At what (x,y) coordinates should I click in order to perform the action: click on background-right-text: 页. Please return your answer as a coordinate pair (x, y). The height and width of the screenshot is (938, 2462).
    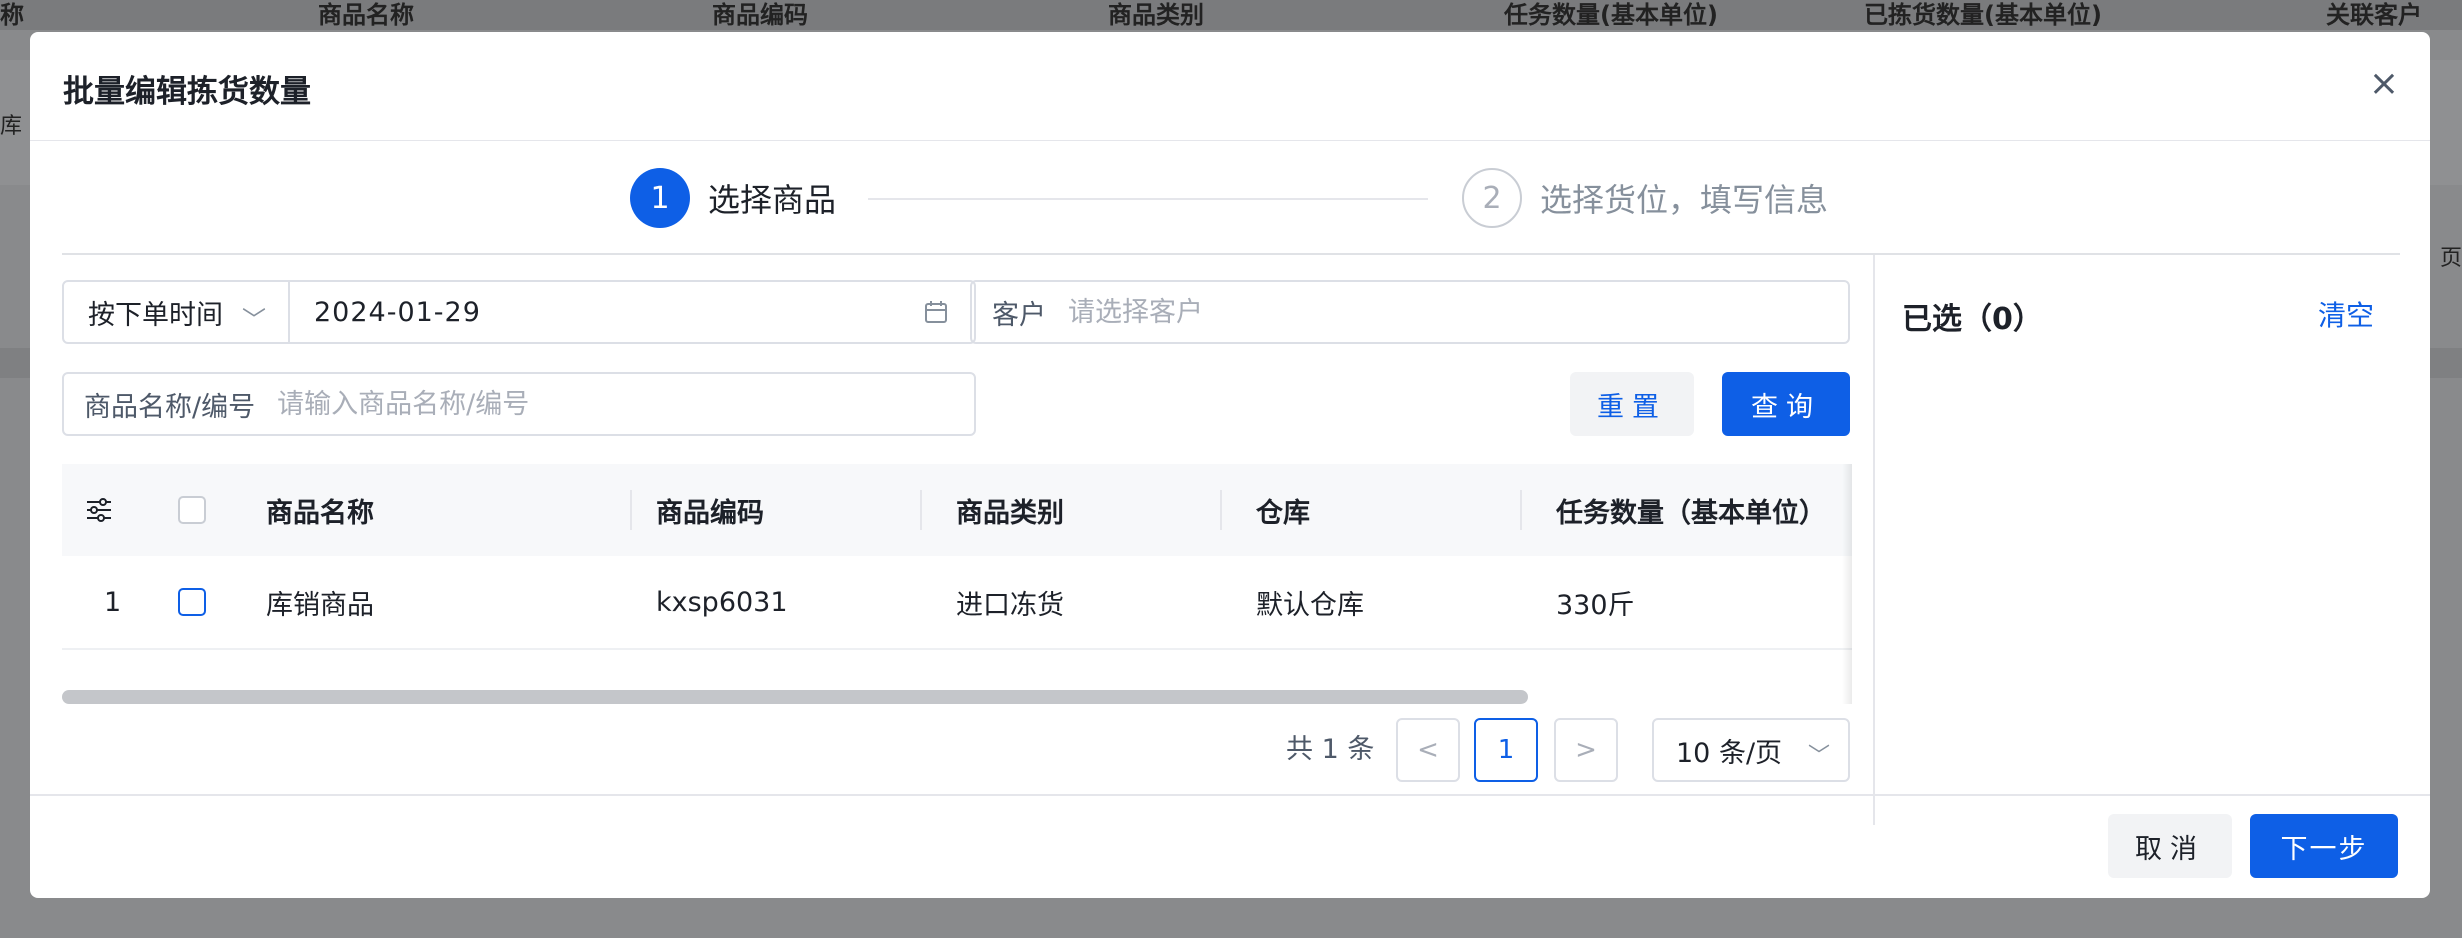
    Looking at the image, I should click on (2450, 258).